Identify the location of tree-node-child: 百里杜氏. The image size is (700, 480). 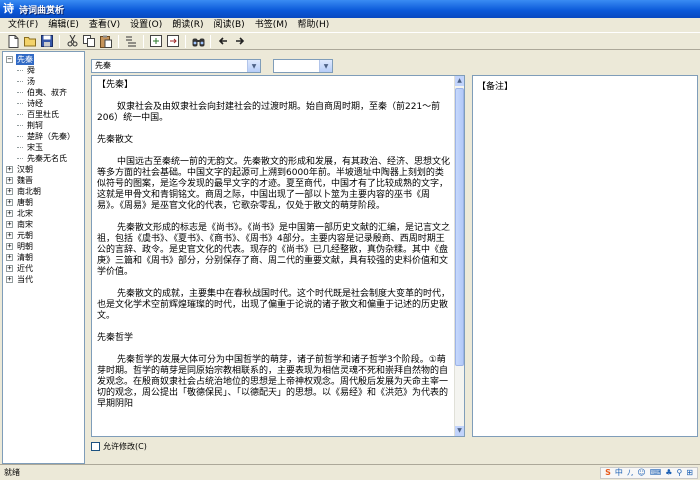
(38, 114).